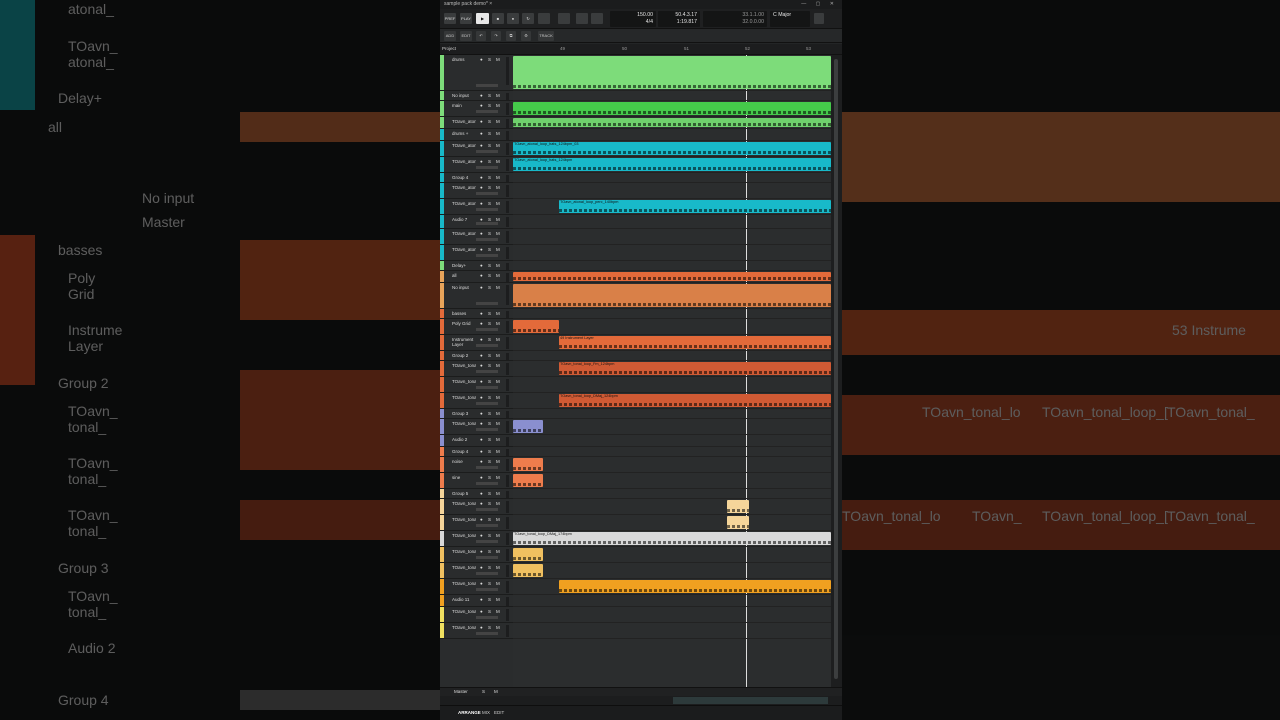 The width and height of the screenshot is (1280, 720). Describe the element at coordinates (695, 342) in the screenshot. I see `audio-clip: 49 Instrument Layer` at that location.